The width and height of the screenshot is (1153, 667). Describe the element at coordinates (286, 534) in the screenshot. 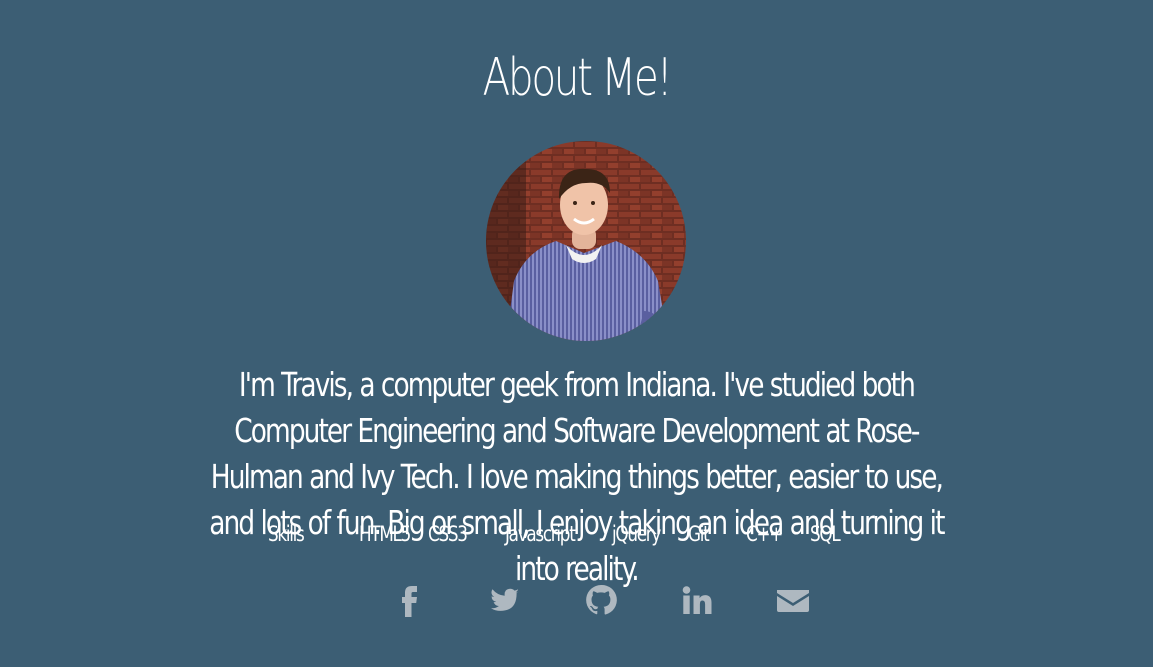

I see `skills-label: Skills` at that location.